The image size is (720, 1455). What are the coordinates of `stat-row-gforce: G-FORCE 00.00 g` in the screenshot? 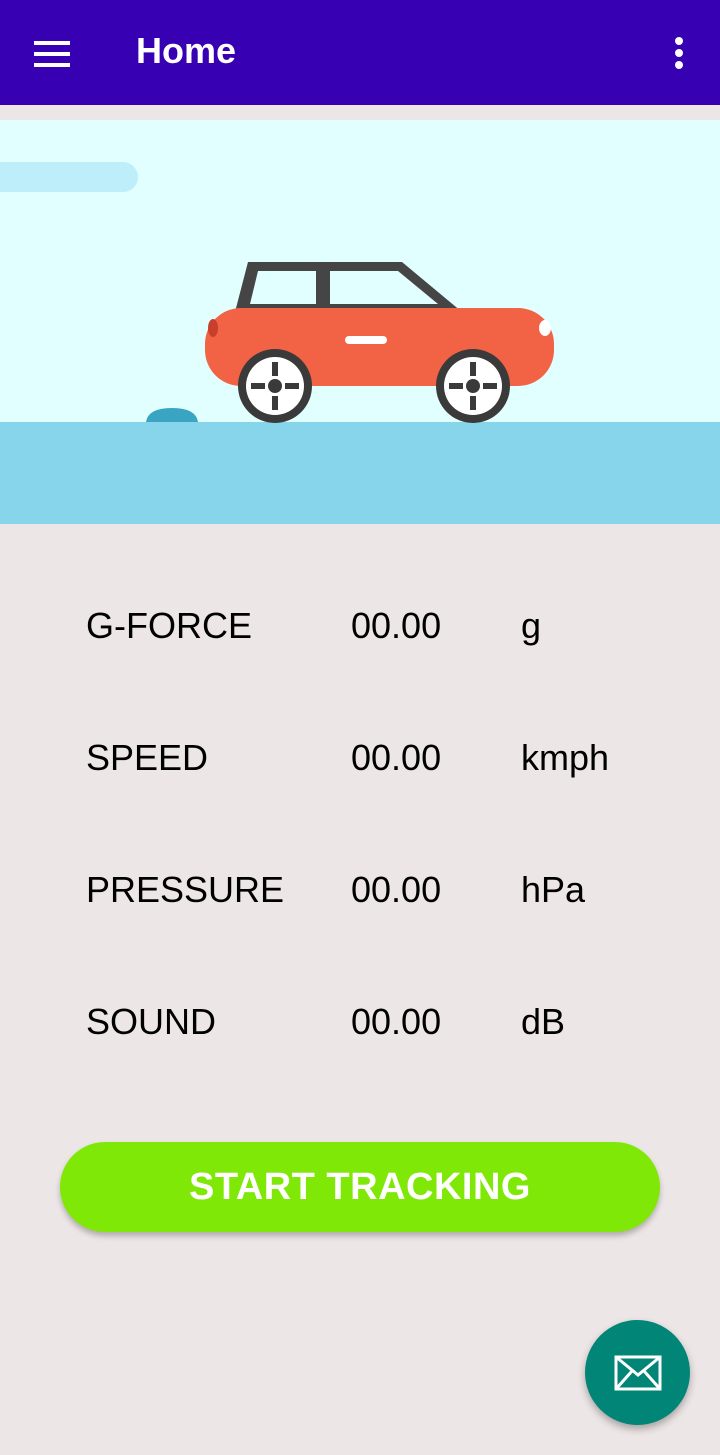 It's located at (360, 622).